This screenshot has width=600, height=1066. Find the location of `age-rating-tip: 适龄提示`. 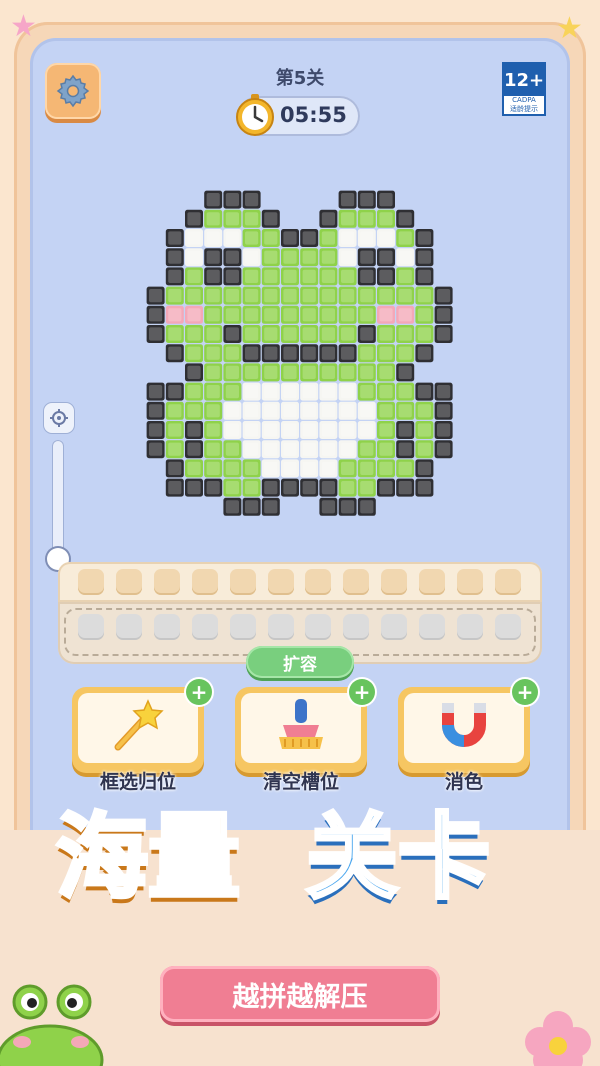

age-rating-tip: 适龄提示 is located at coordinates (524, 109).